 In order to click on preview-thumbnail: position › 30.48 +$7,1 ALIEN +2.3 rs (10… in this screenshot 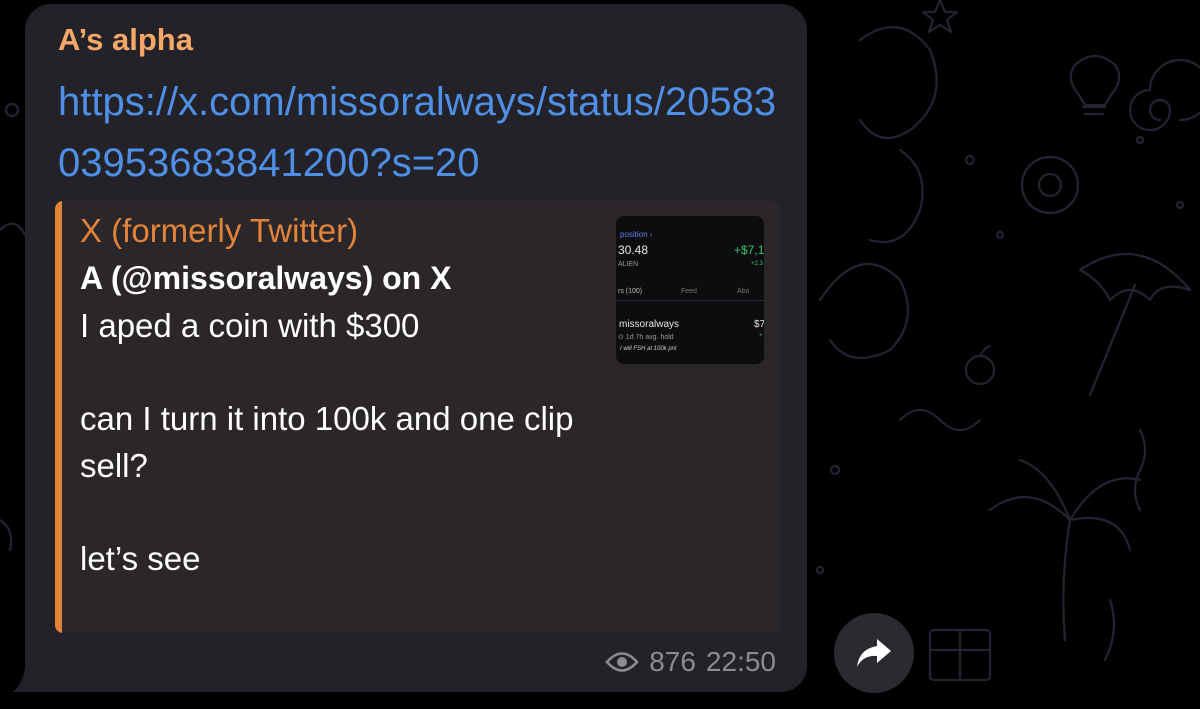, I will do `click(690, 290)`.